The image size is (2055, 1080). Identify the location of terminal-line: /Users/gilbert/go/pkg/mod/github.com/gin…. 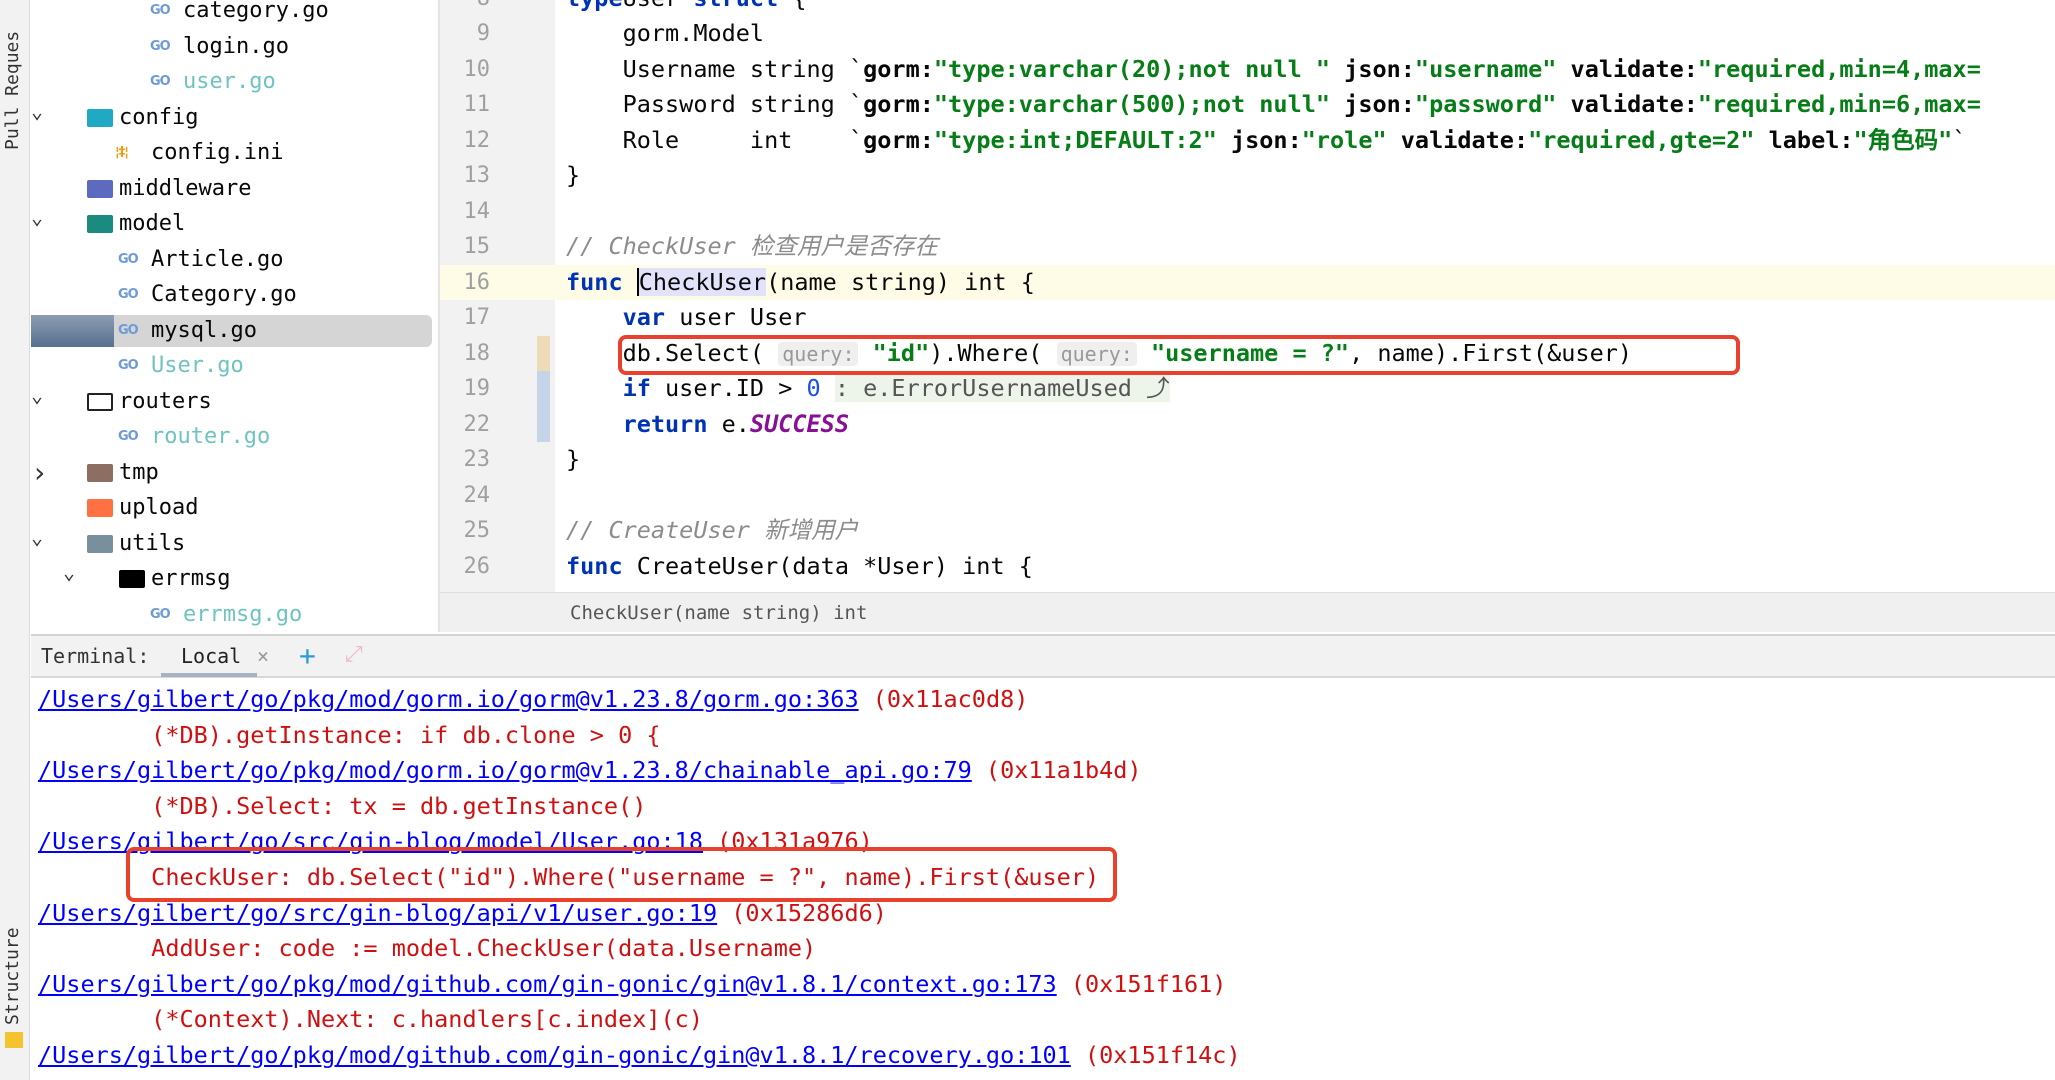
(632, 985).